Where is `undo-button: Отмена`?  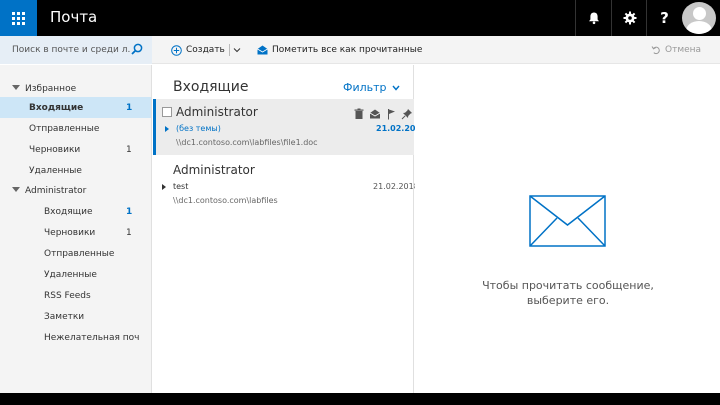
undo-button: Отмена is located at coordinates (676, 50).